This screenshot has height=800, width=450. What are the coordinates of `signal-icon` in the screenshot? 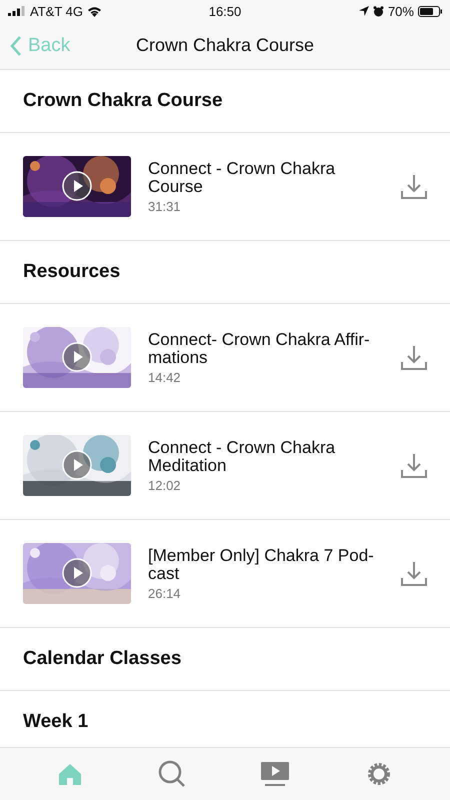 It's located at (17, 11).